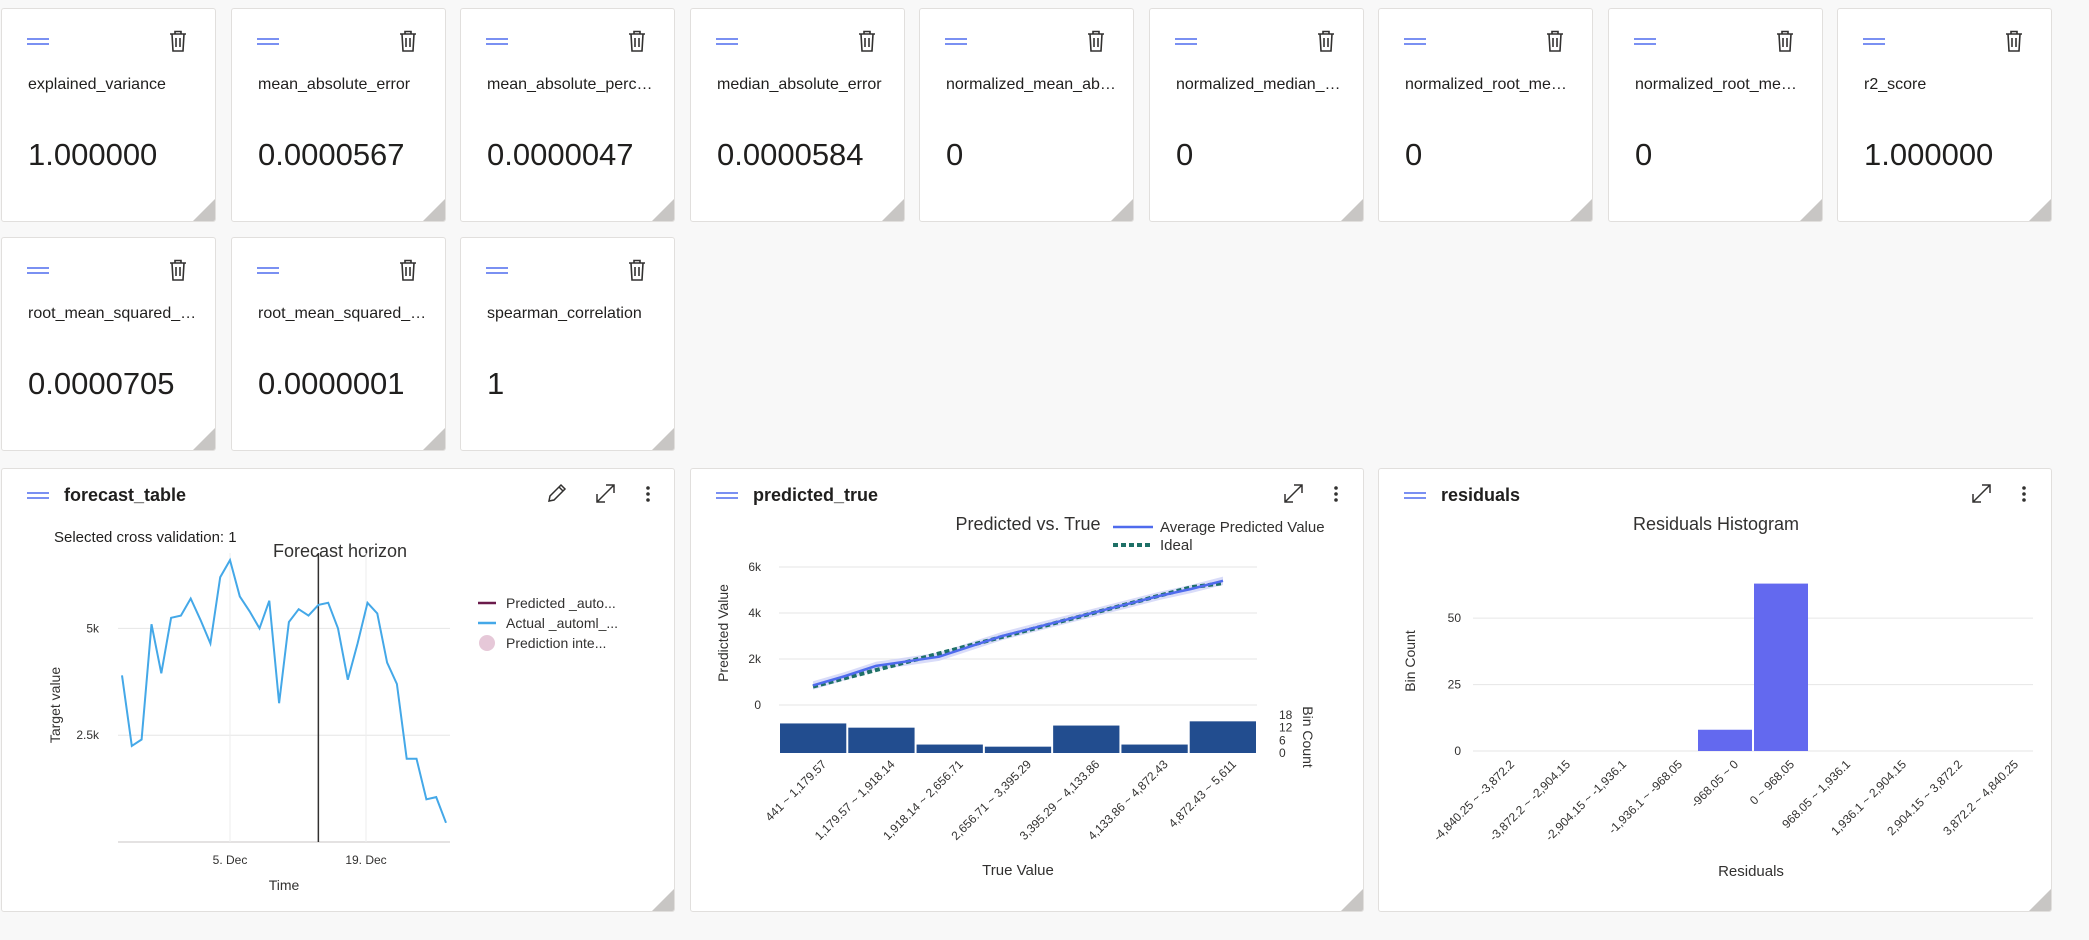  Describe the element at coordinates (284, 690) in the screenshot. I see `actual-series-line` at that location.